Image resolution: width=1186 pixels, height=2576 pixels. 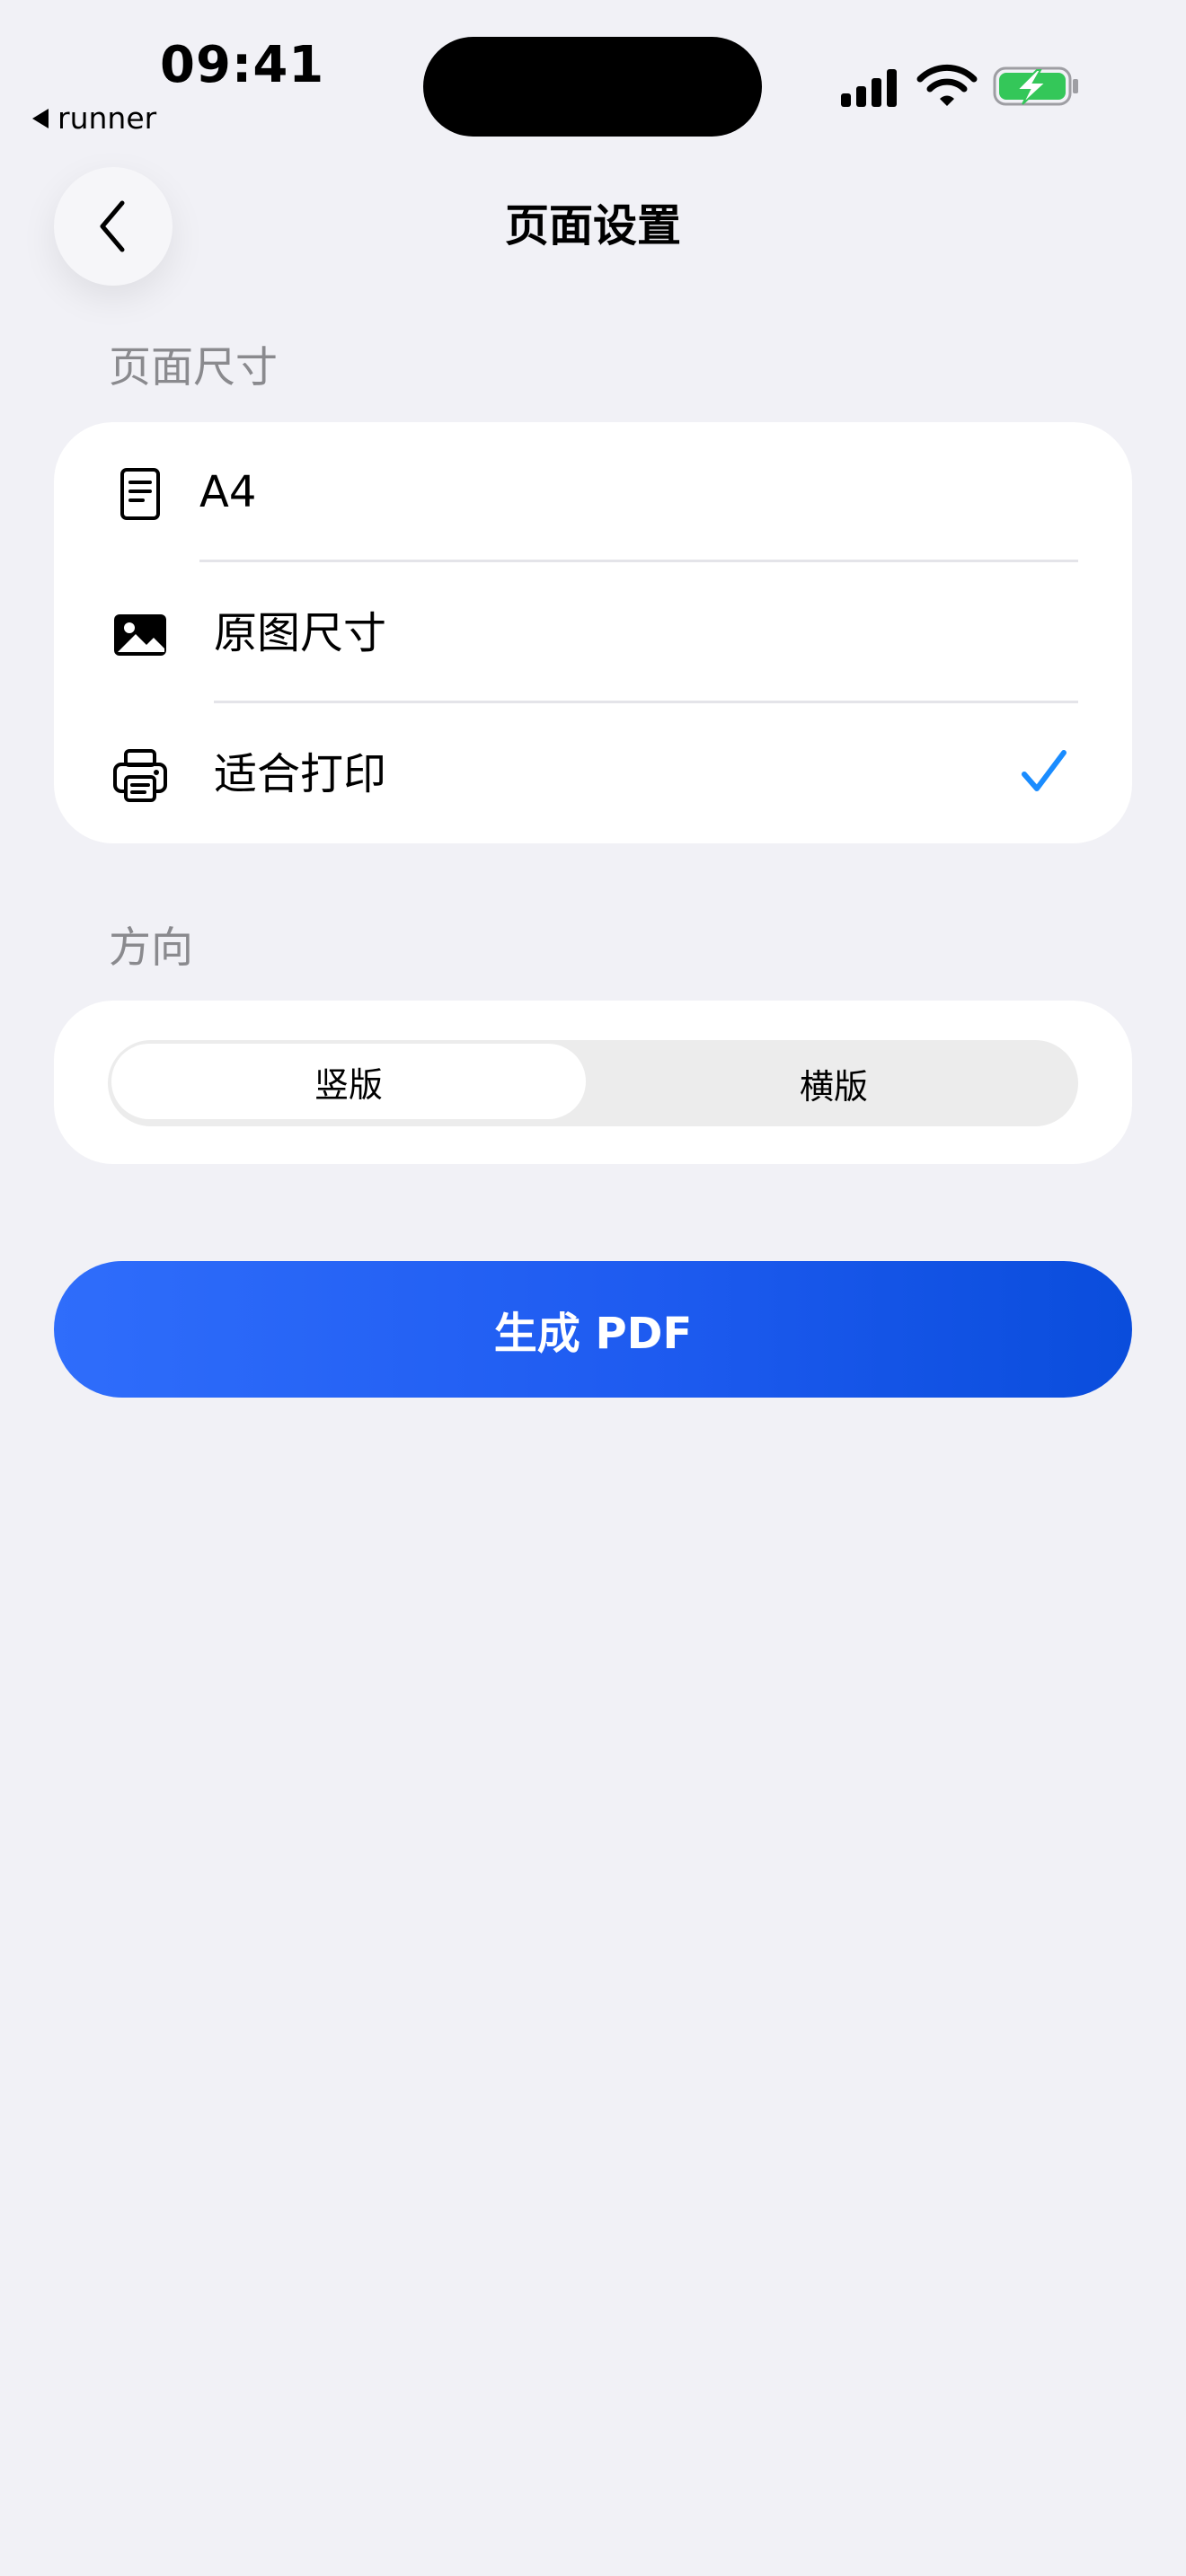 I want to click on orientation-segmented-control: 竖版 横版, so click(x=593, y=1083).